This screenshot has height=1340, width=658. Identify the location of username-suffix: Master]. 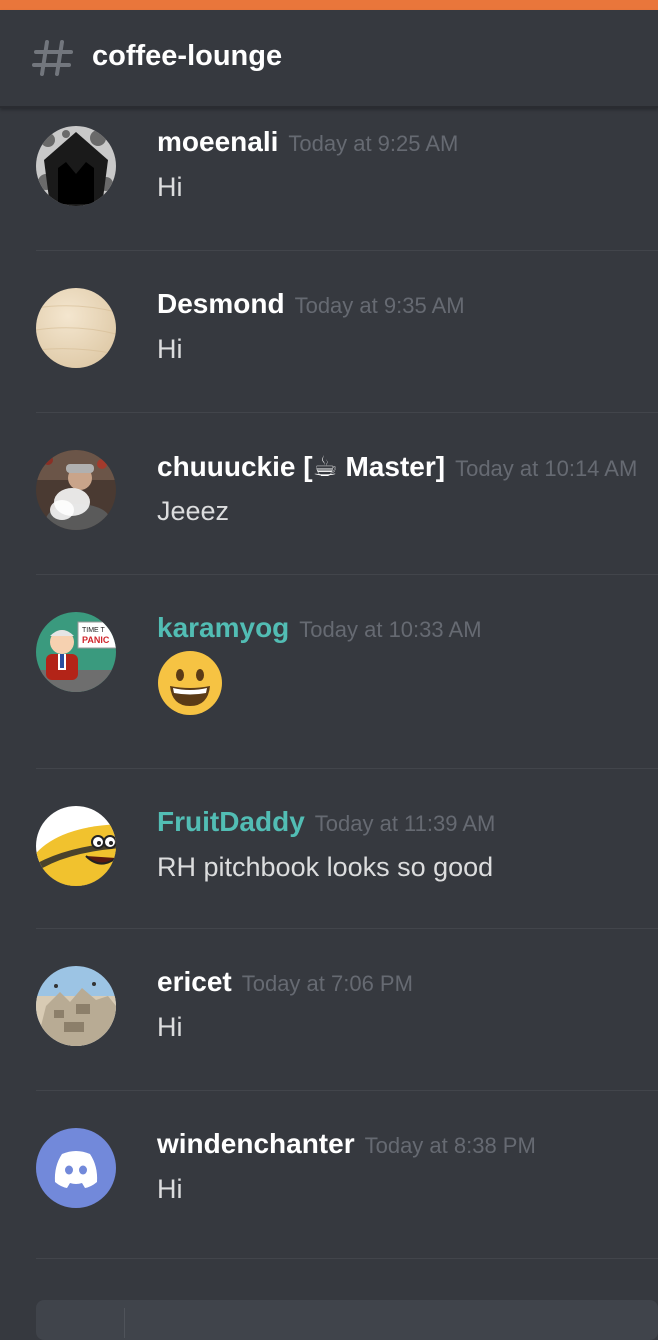
(391, 466).